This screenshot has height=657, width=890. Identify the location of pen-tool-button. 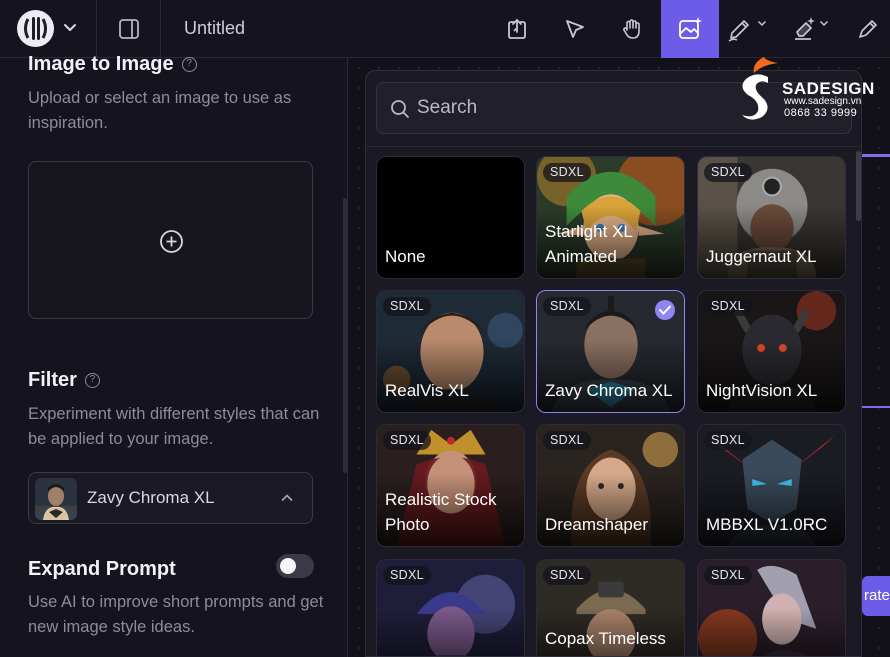
(749, 29).